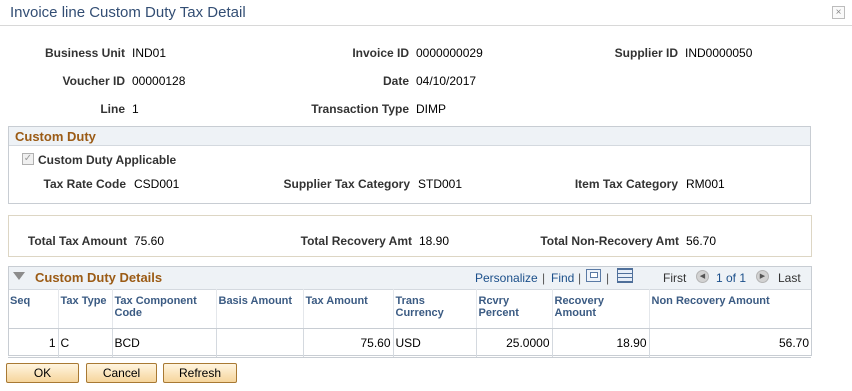  What do you see at coordinates (434, 309) in the screenshot?
I see `column-header-trans-currency: Trans Currency` at bounding box center [434, 309].